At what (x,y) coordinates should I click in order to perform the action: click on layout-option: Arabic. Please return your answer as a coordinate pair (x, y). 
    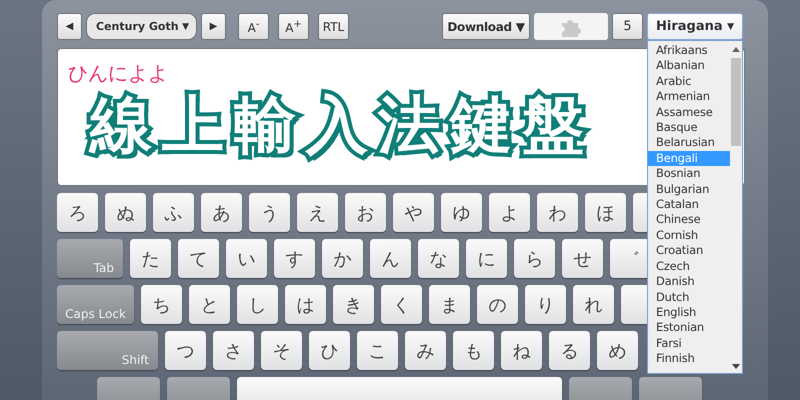
    Looking at the image, I should click on (689, 82).